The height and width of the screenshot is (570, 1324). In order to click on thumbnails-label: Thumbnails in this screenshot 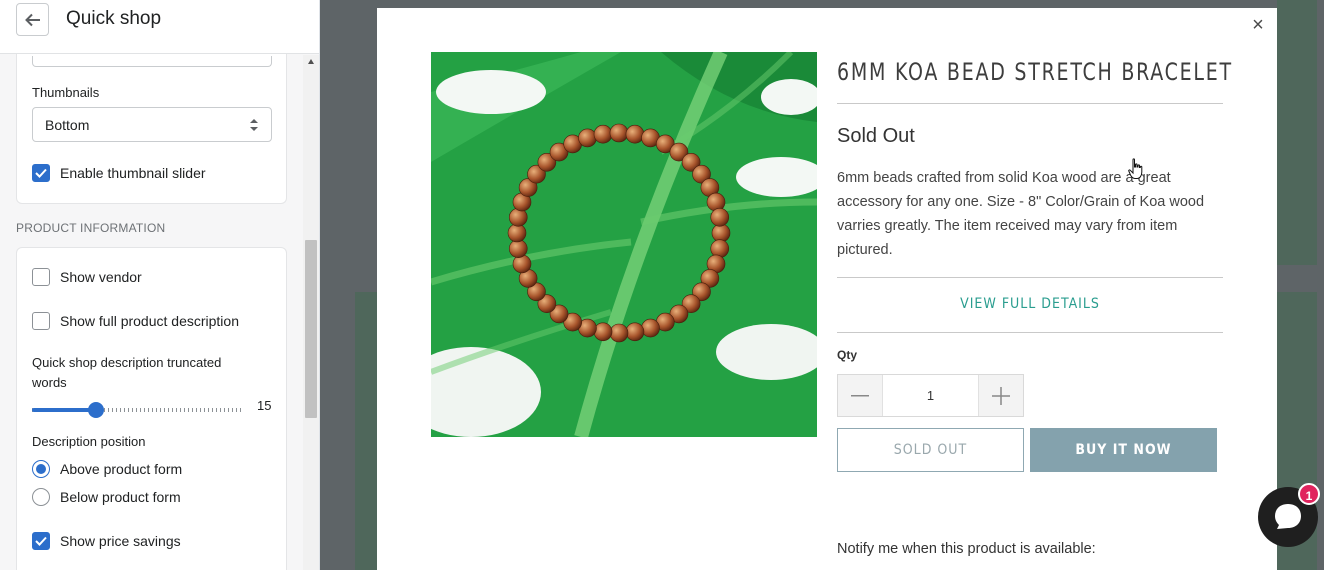, I will do `click(66, 92)`.